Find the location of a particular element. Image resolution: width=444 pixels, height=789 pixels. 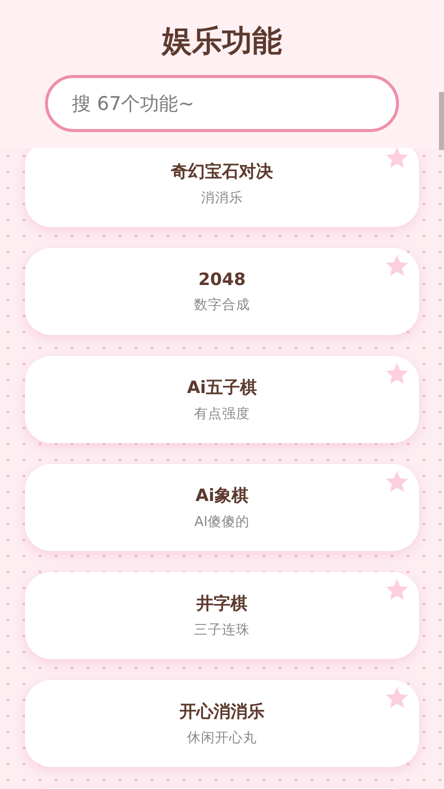

game-name: 2048 is located at coordinates (222, 280).